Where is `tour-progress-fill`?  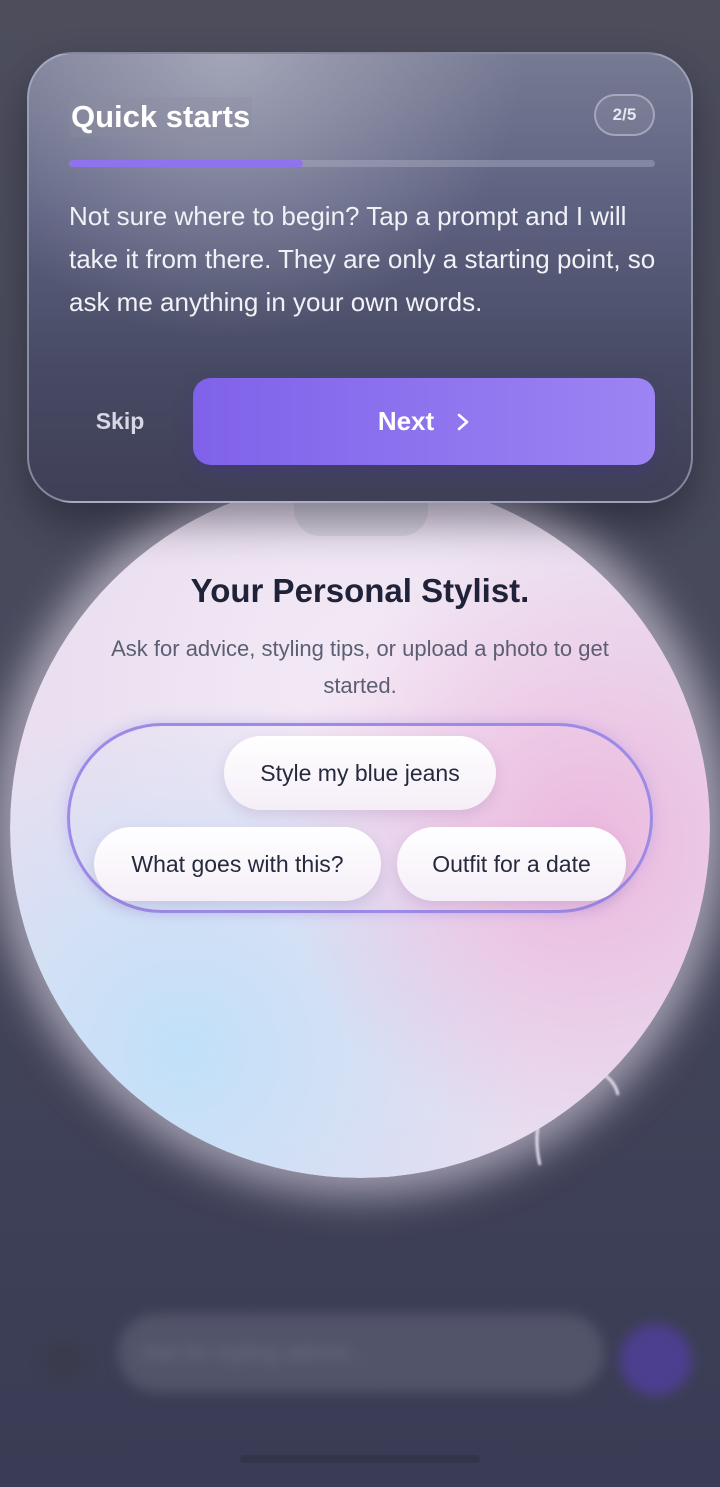
tour-progress-fill is located at coordinates (186, 163).